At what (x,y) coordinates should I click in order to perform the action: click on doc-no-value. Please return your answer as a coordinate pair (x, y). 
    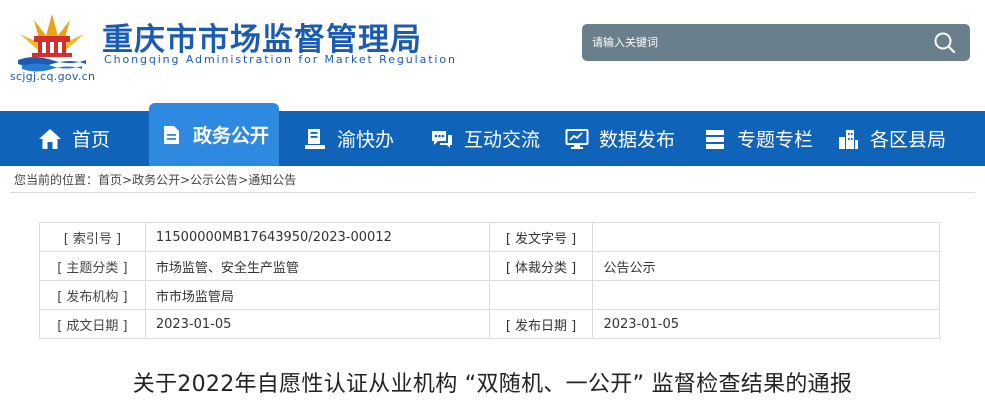
    Looking at the image, I should click on (766, 237).